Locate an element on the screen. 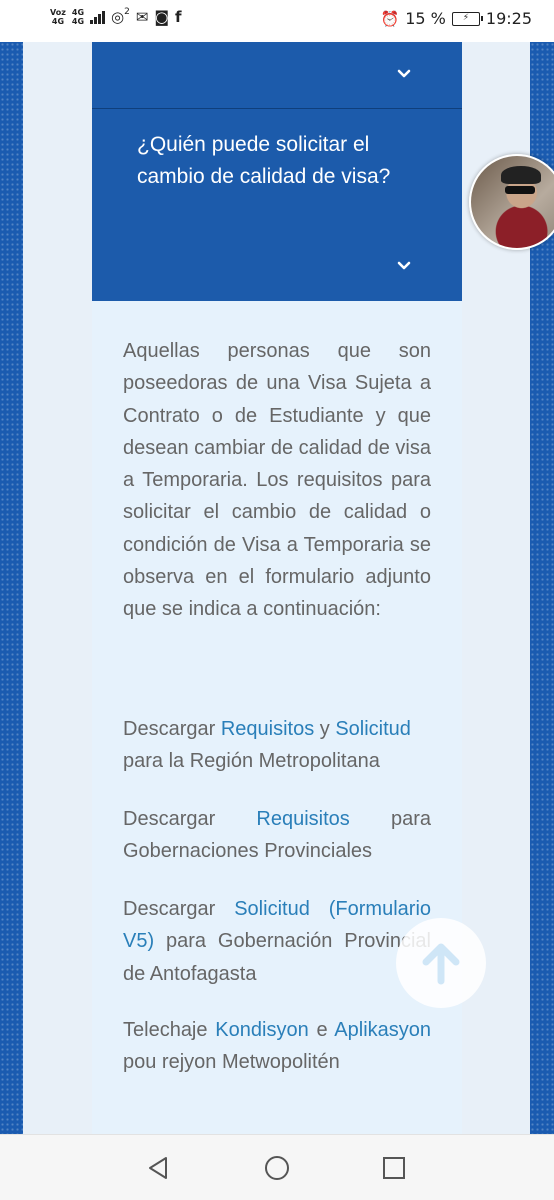  p2-mid: y is located at coordinates (325, 729).